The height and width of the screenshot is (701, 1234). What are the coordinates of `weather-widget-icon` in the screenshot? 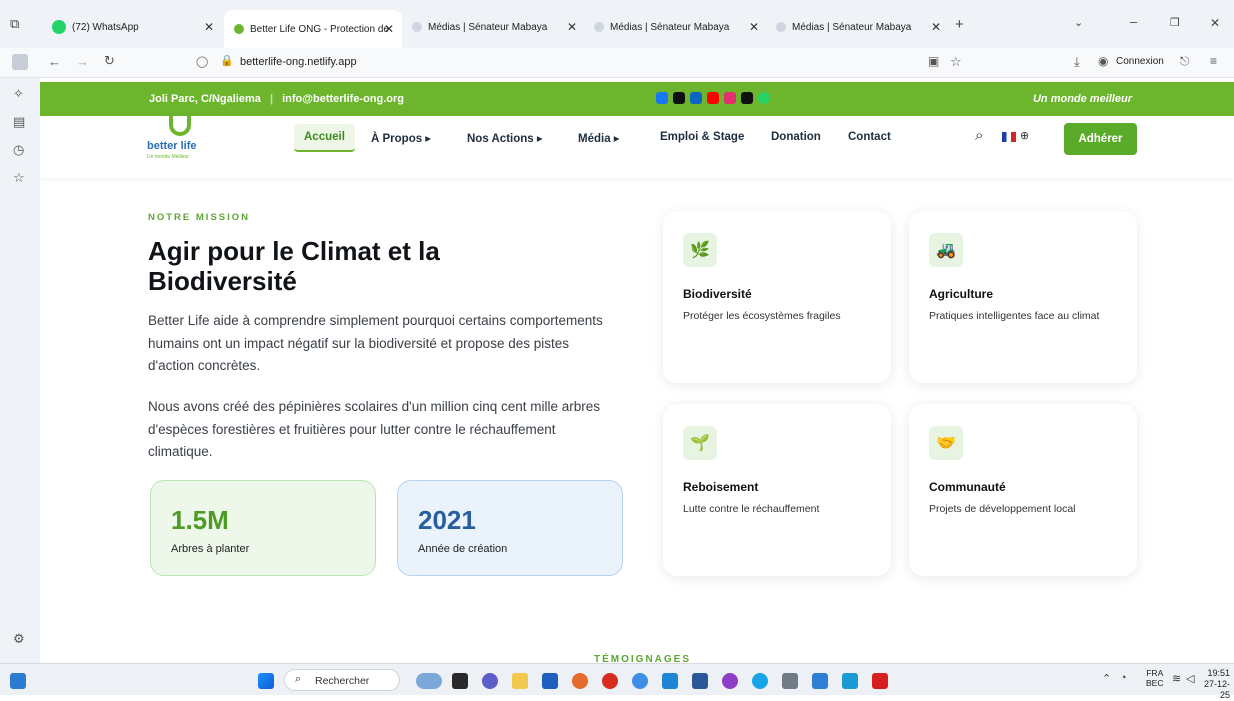 It's located at (429, 681).